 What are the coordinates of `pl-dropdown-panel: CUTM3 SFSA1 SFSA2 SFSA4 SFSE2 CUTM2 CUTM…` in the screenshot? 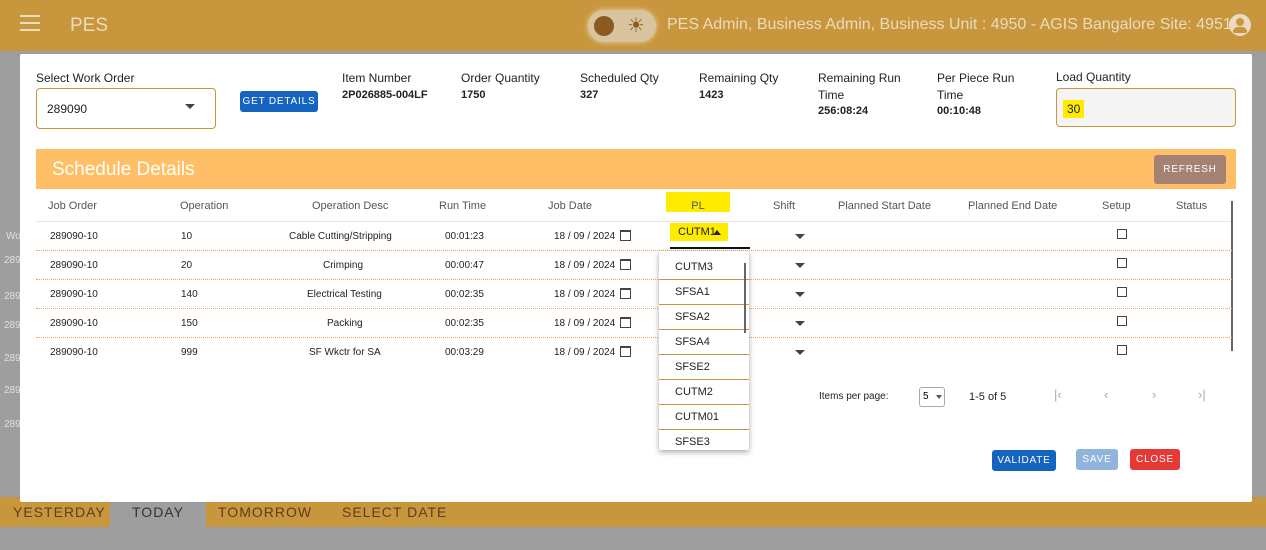 It's located at (704, 350).